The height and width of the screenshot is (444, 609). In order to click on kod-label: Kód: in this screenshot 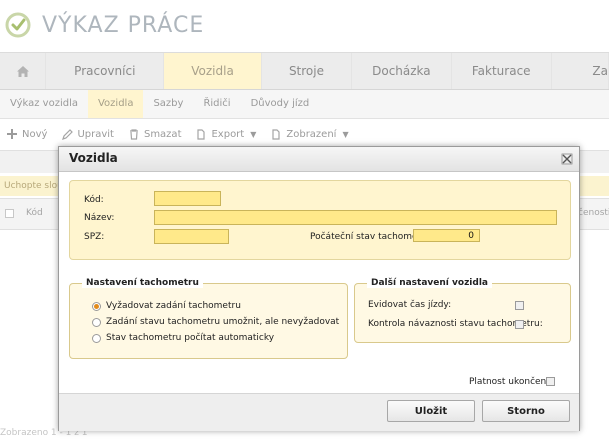, I will do `click(94, 200)`.